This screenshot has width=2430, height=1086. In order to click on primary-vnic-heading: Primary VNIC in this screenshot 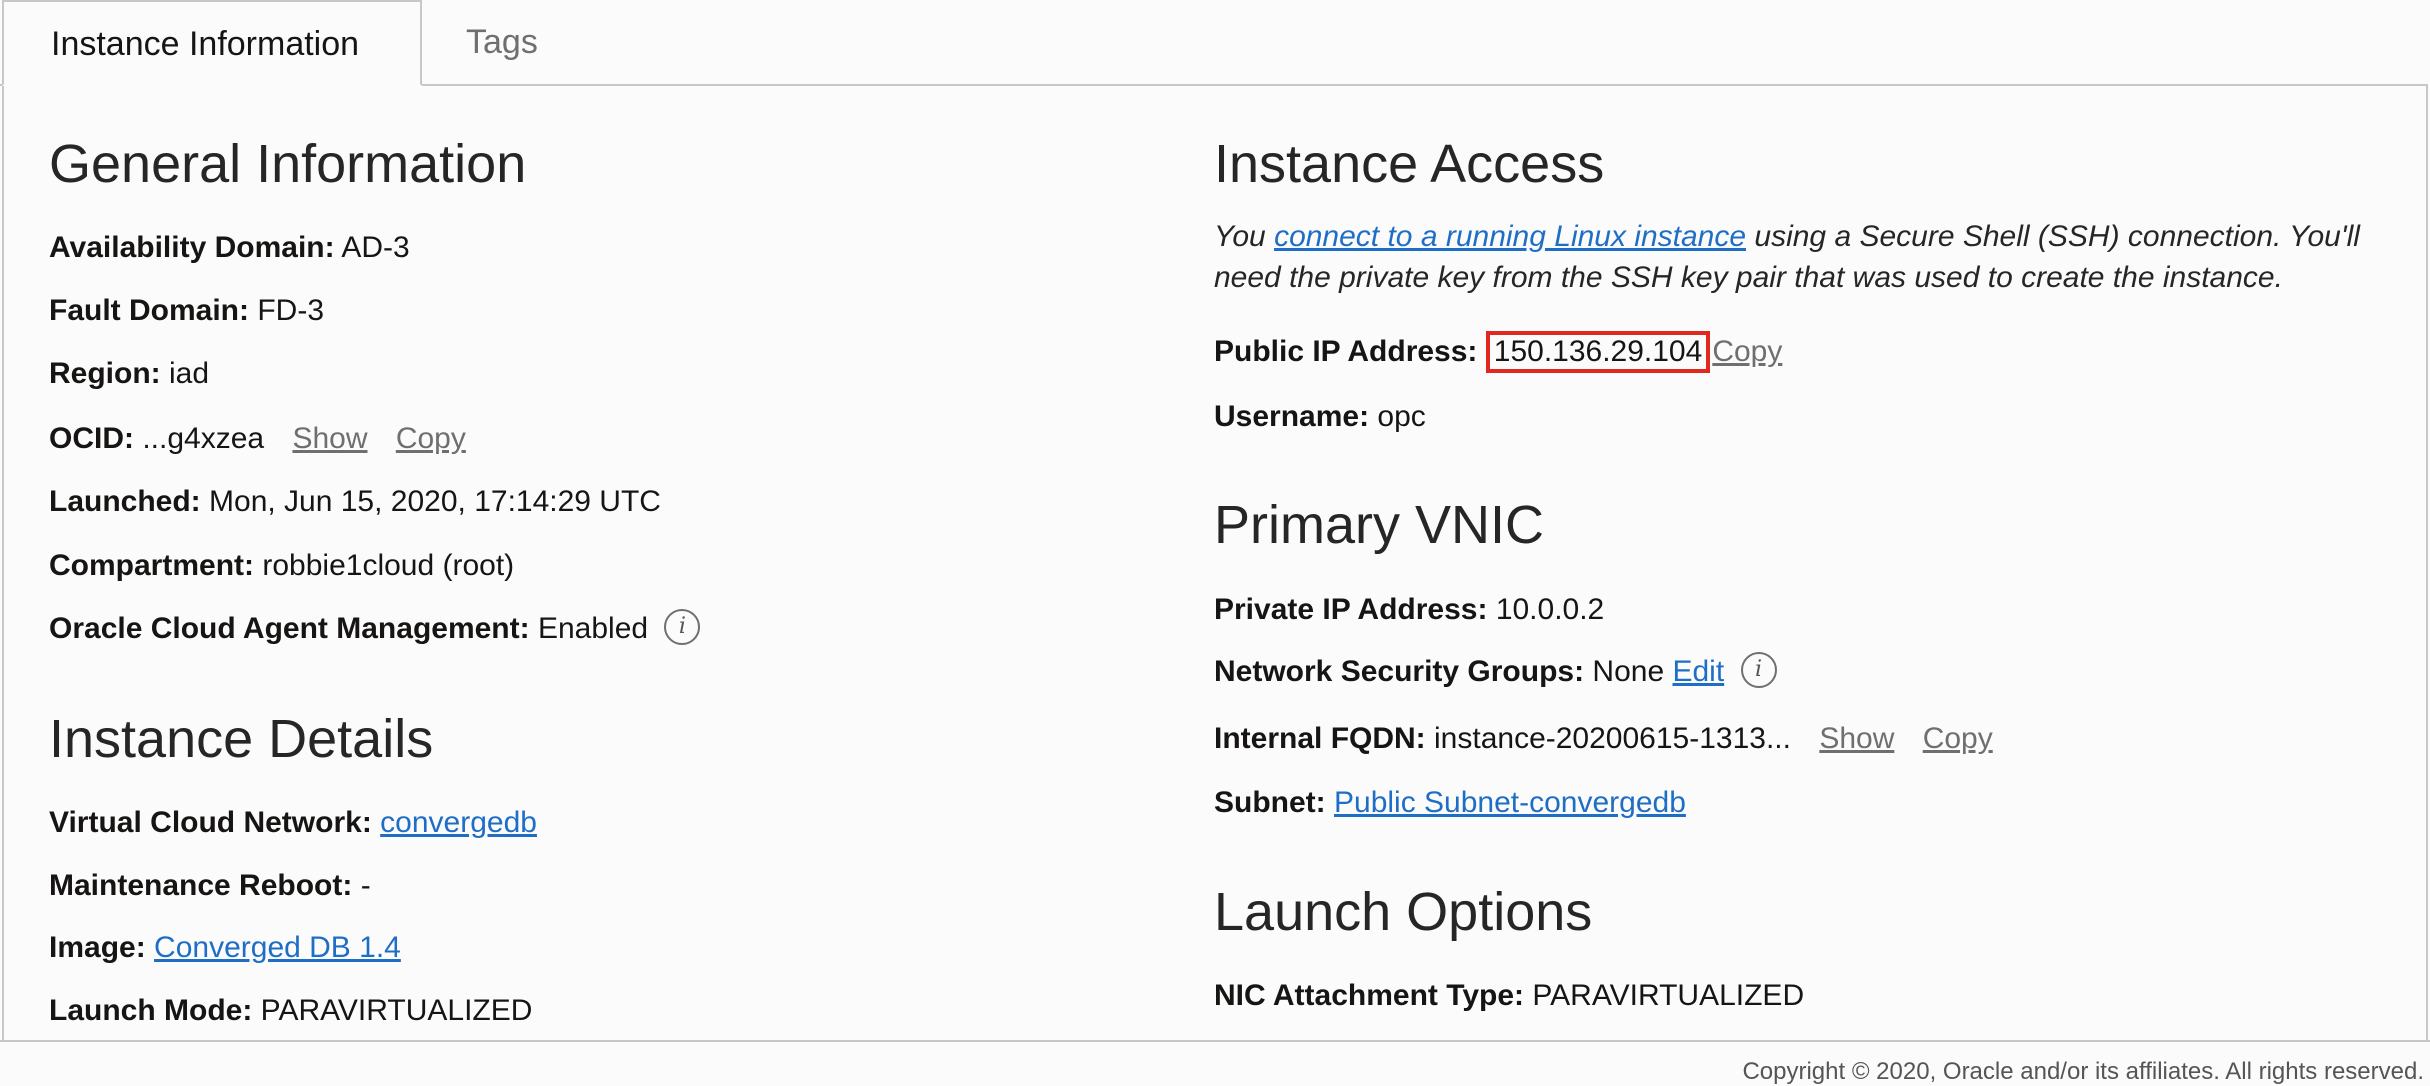, I will do `click(1379, 525)`.